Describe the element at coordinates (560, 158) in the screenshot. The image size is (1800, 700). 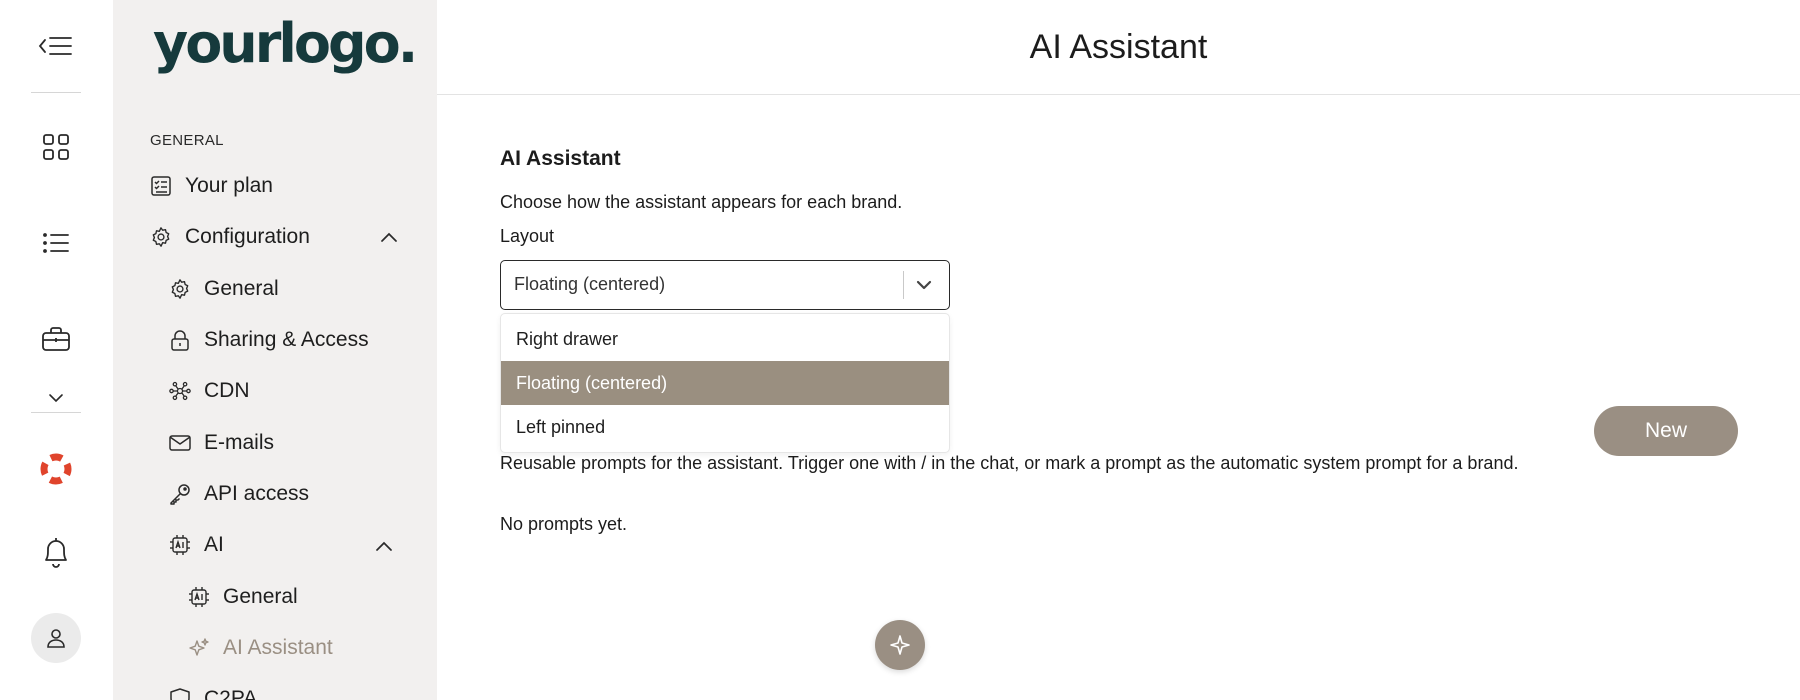
I see `section-title: AI Assistant` at that location.